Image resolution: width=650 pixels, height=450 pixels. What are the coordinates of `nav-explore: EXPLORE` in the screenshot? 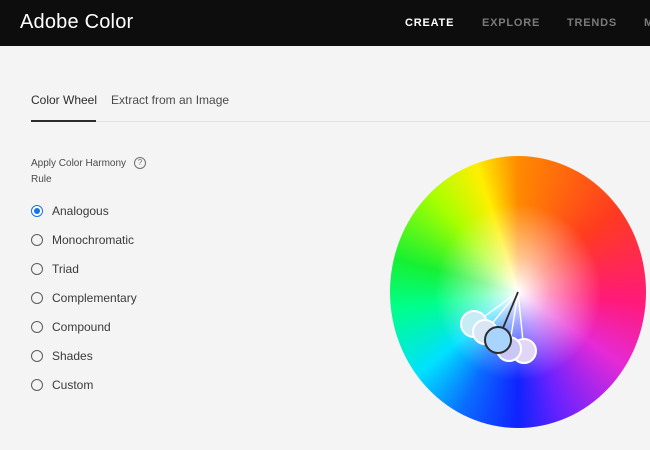 It's located at (511, 23).